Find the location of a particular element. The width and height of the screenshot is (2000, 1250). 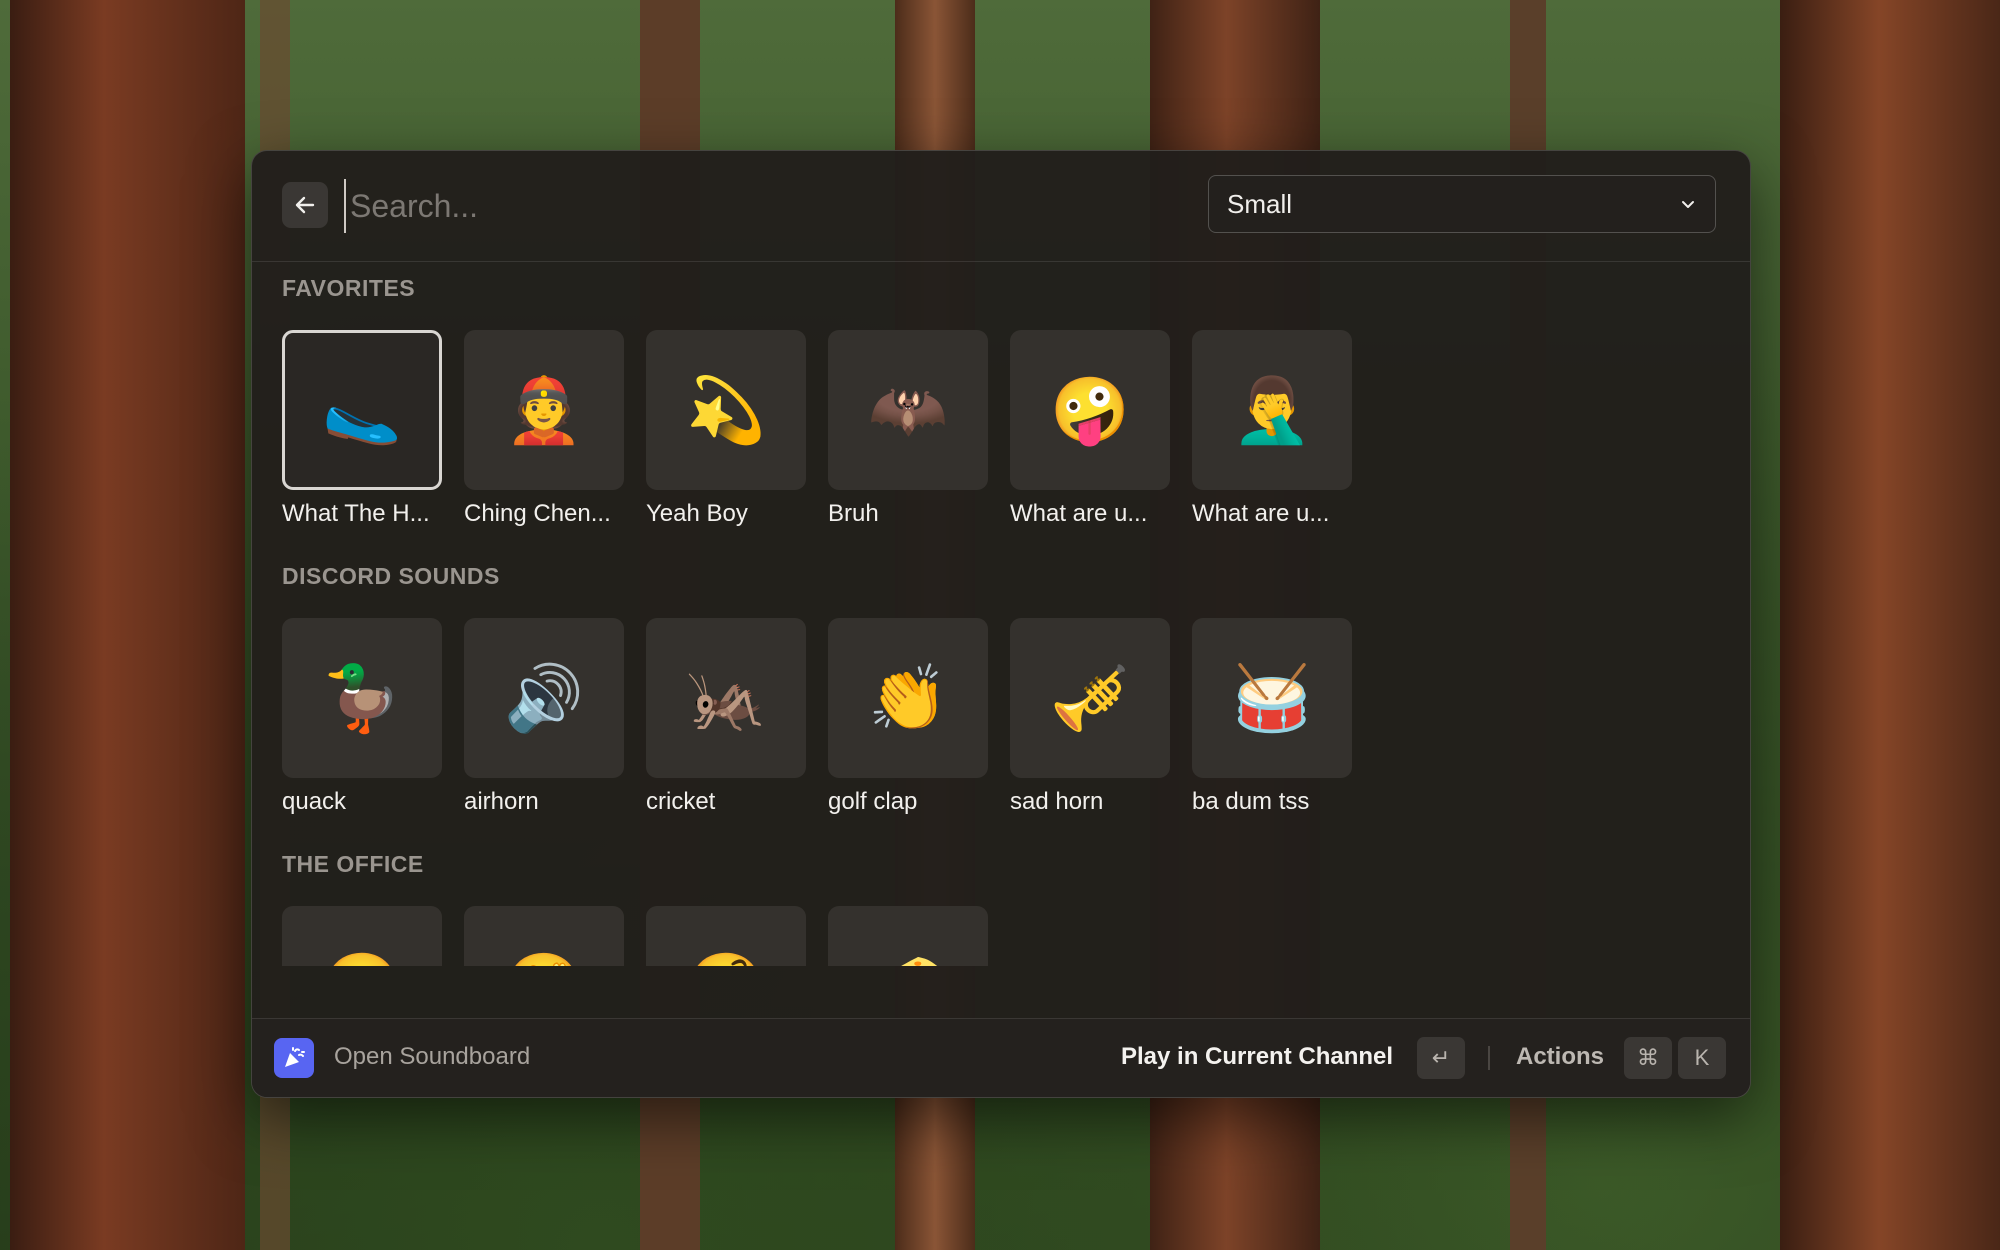

size-dropdown: Small is located at coordinates (1462, 204).